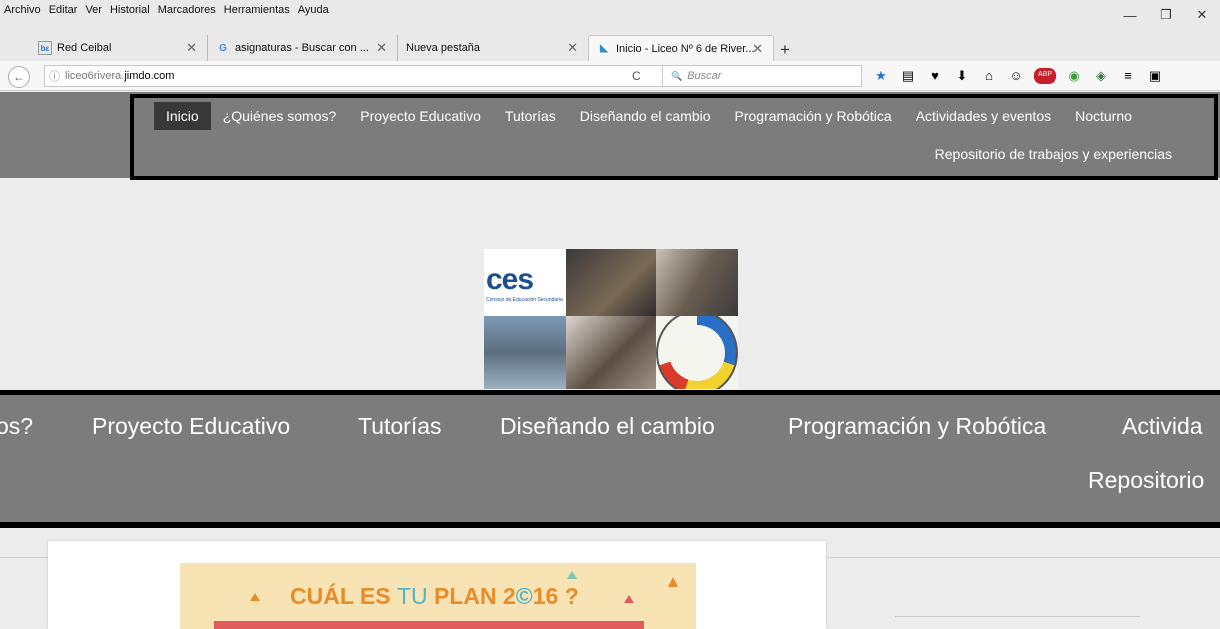  Describe the element at coordinates (962, 76) in the screenshot. I see `download-icon: ⬇` at that location.